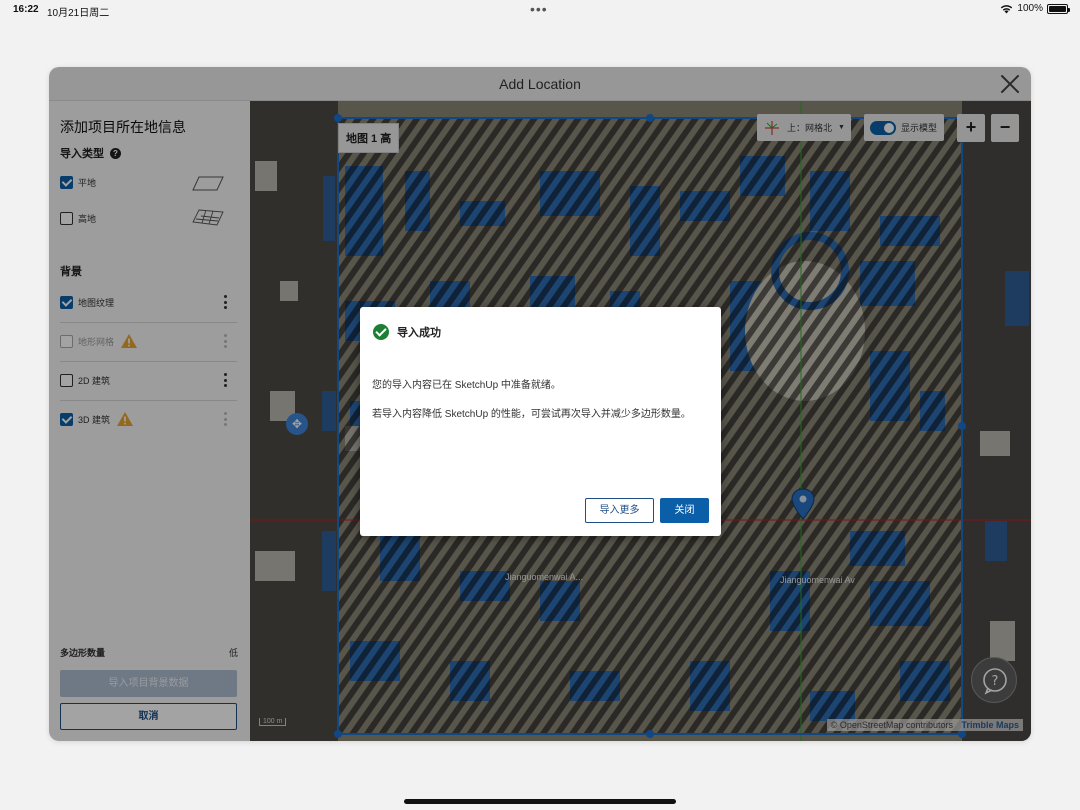 Image resolution: width=1080 pixels, height=810 pixels. What do you see at coordinates (419, 333) in the screenshot?
I see `dialog-title: 导入成功` at bounding box center [419, 333].